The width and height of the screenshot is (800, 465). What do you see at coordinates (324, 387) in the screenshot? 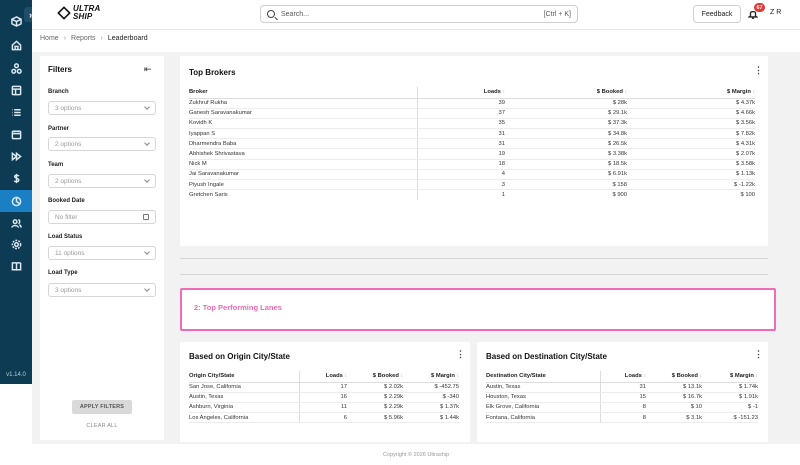
I see `table-row: San Jose, California 17 $ 2.02k $ -452.75` at bounding box center [324, 387].